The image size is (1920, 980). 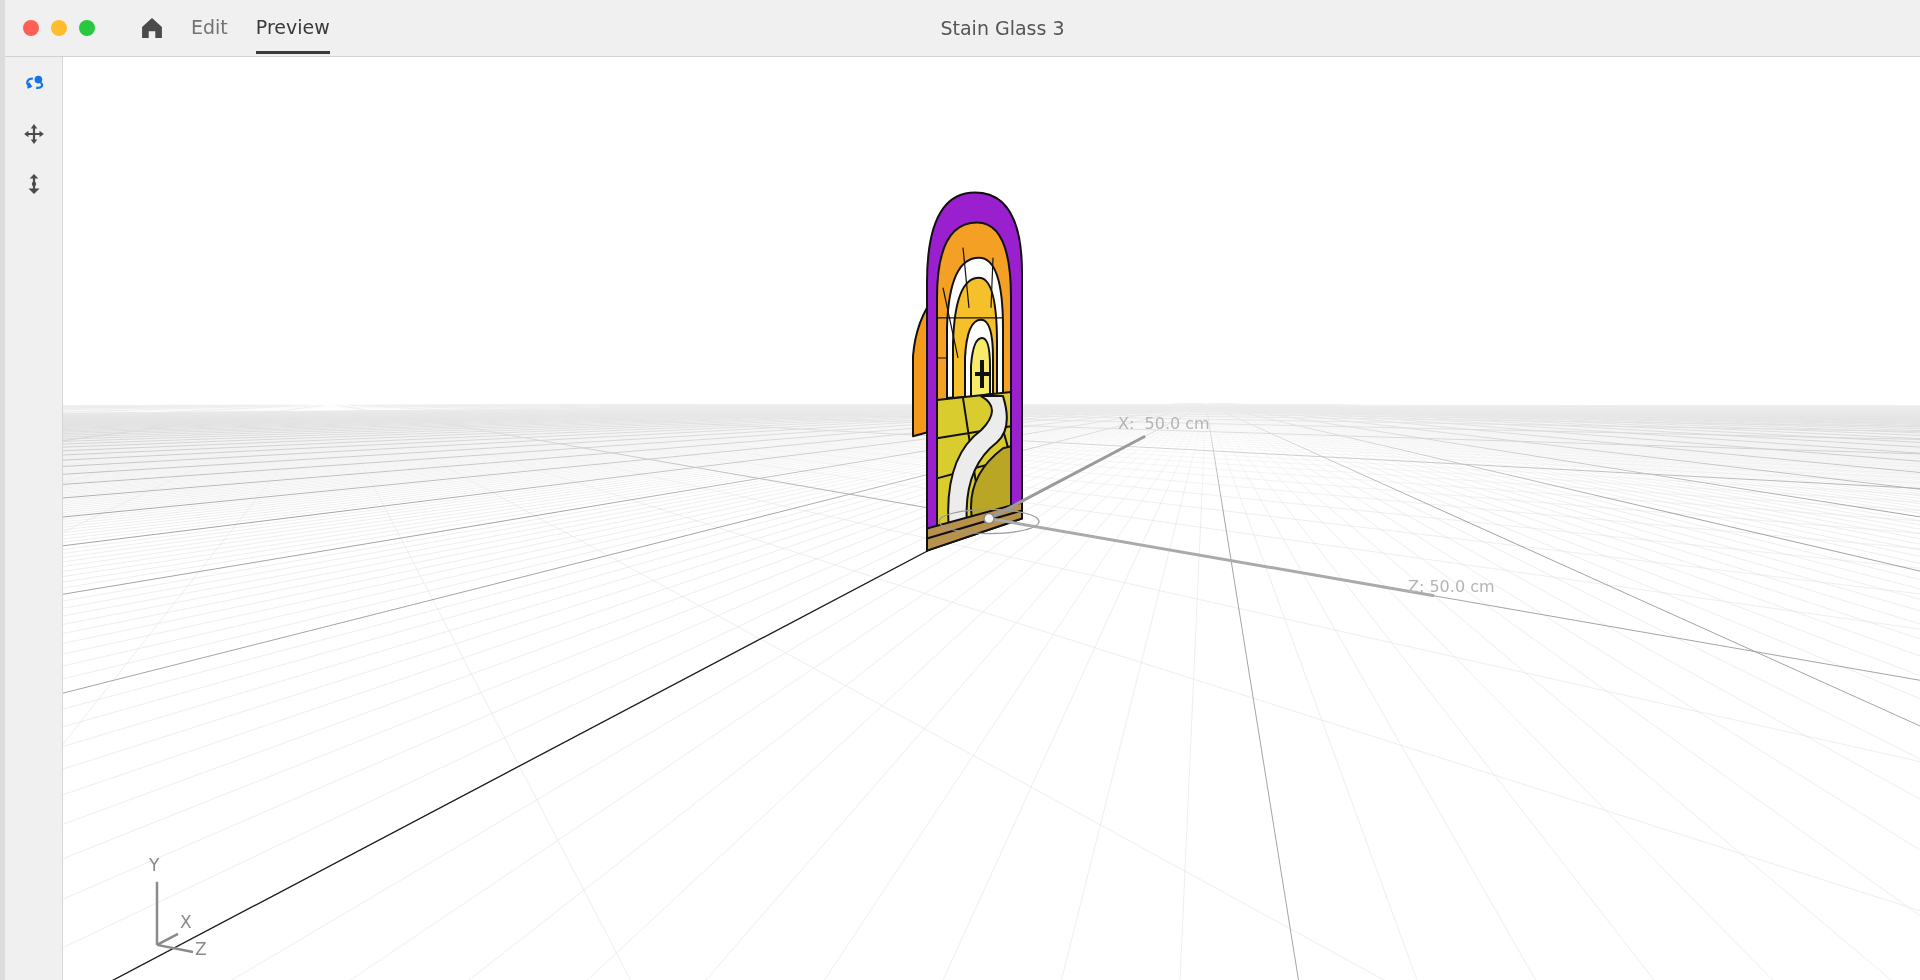 What do you see at coordinates (209, 29) in the screenshot?
I see `tab: Edit` at bounding box center [209, 29].